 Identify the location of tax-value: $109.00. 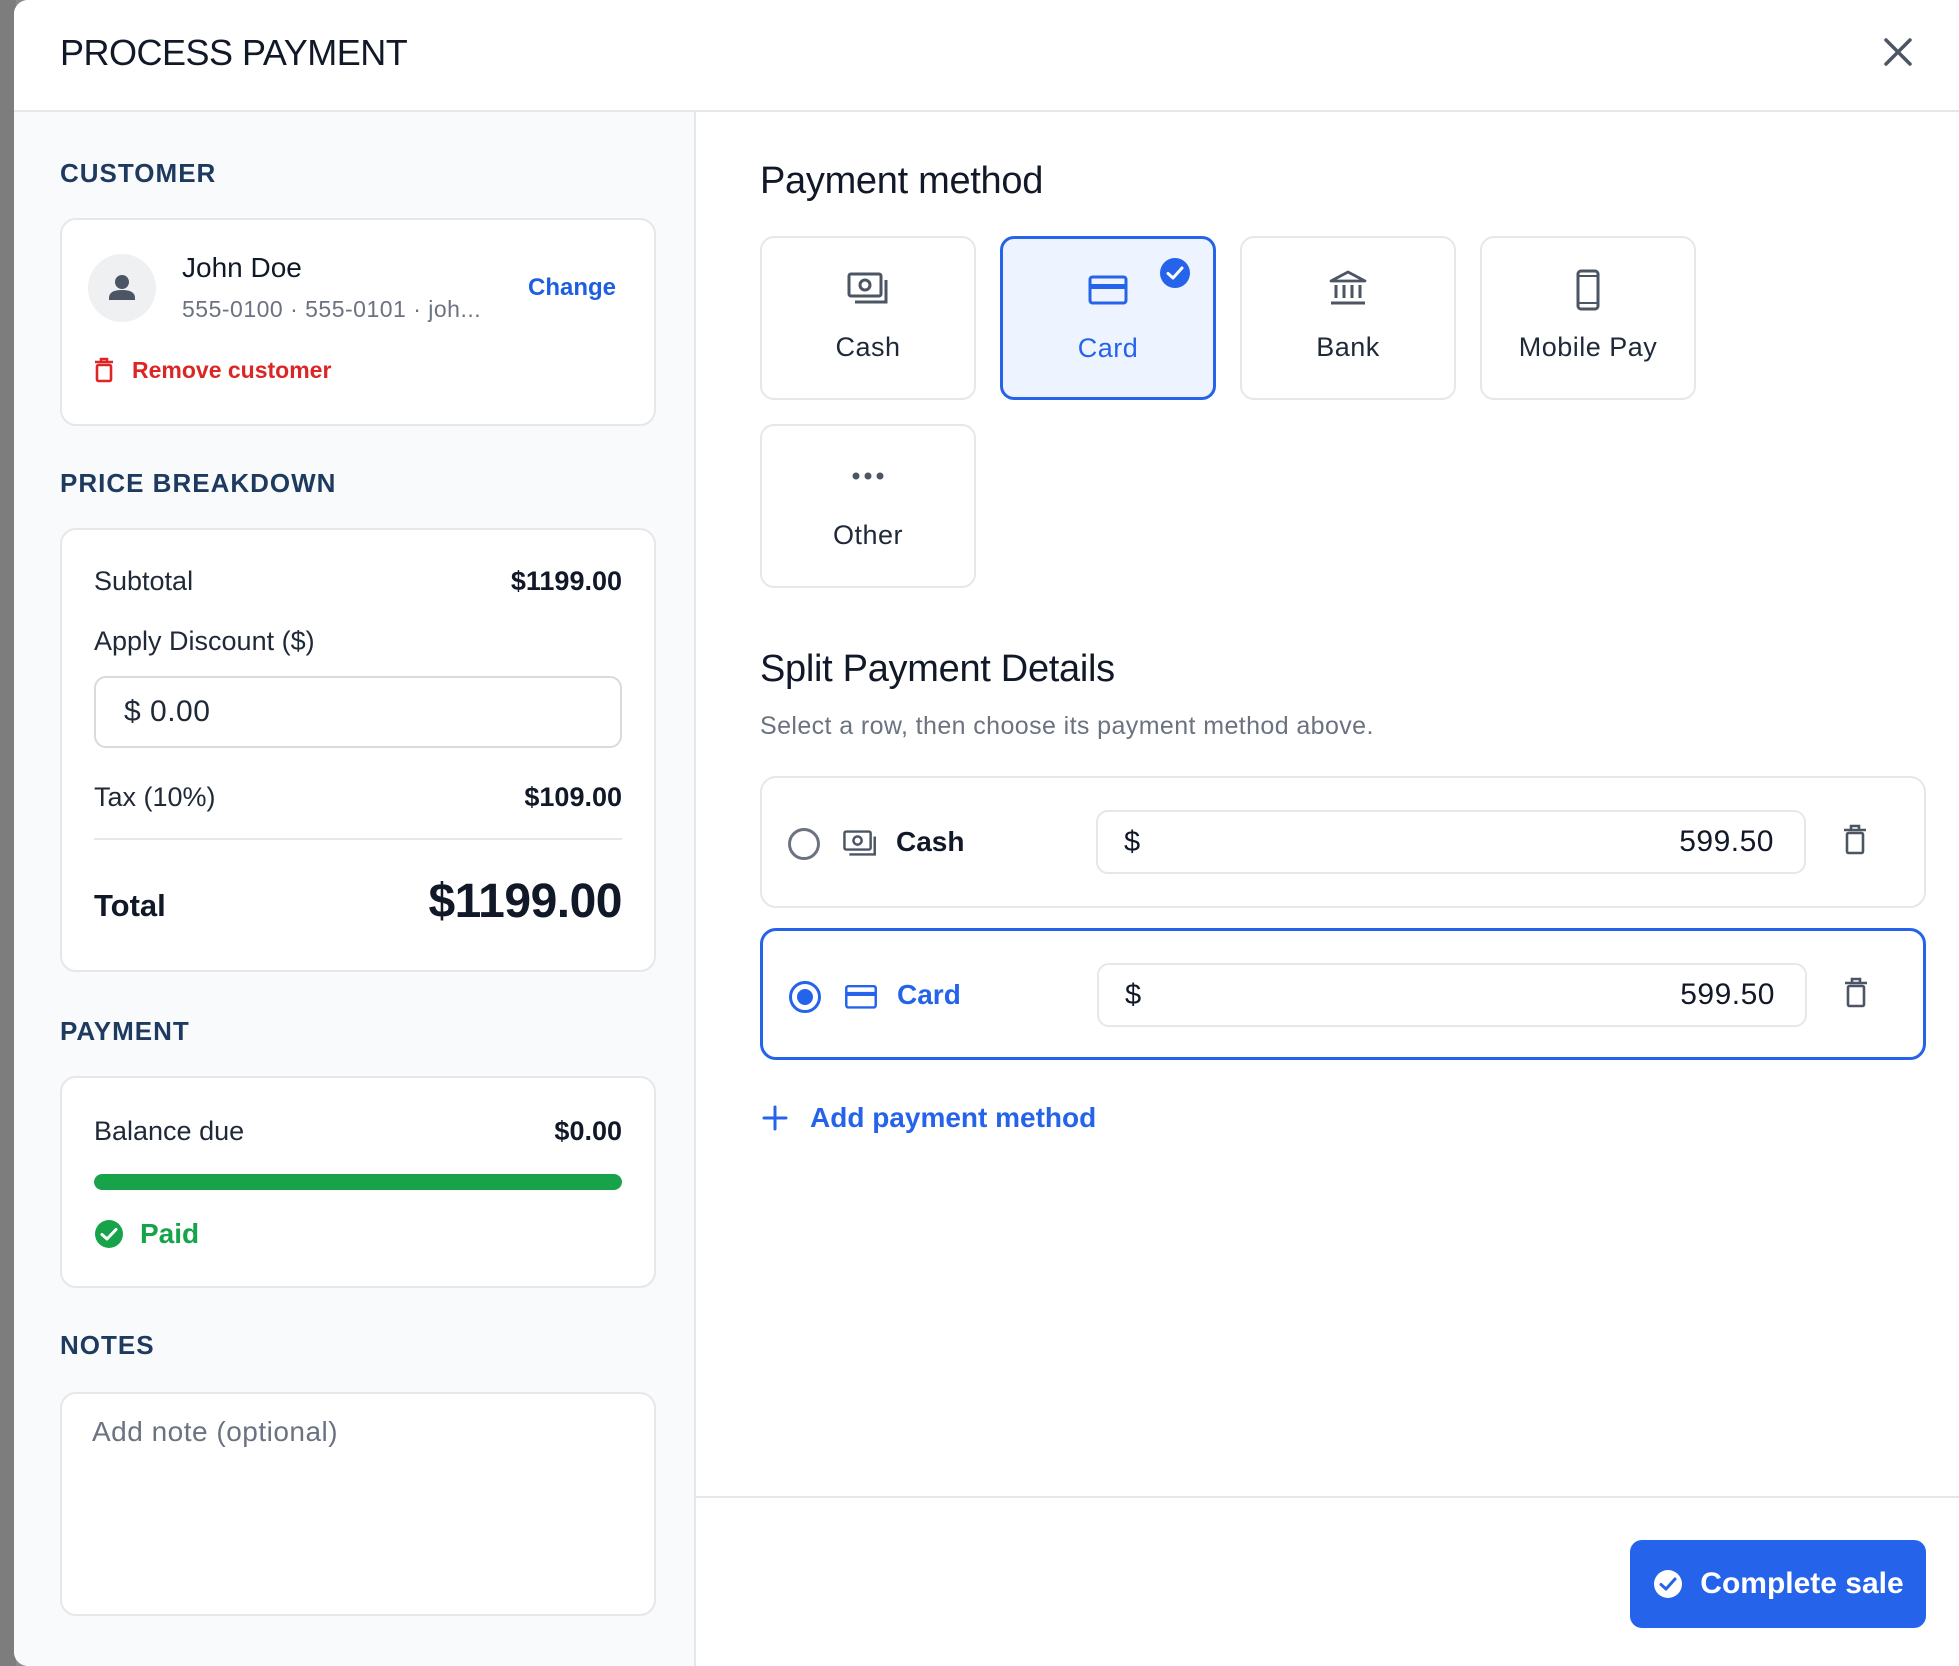
(573, 797).